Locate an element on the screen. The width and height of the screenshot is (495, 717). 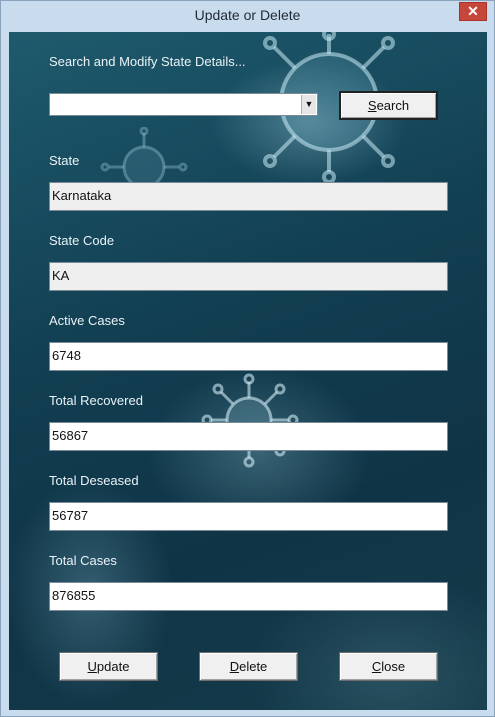
chevron-down-icon: ▼ is located at coordinates (308, 104).